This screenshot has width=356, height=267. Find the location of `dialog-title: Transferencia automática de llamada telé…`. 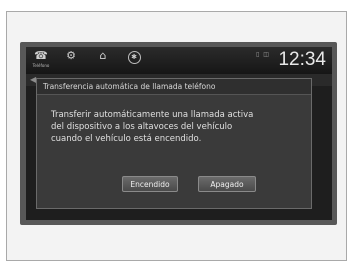

dialog-title: Transferencia automática de llamada telé… is located at coordinates (174, 87).